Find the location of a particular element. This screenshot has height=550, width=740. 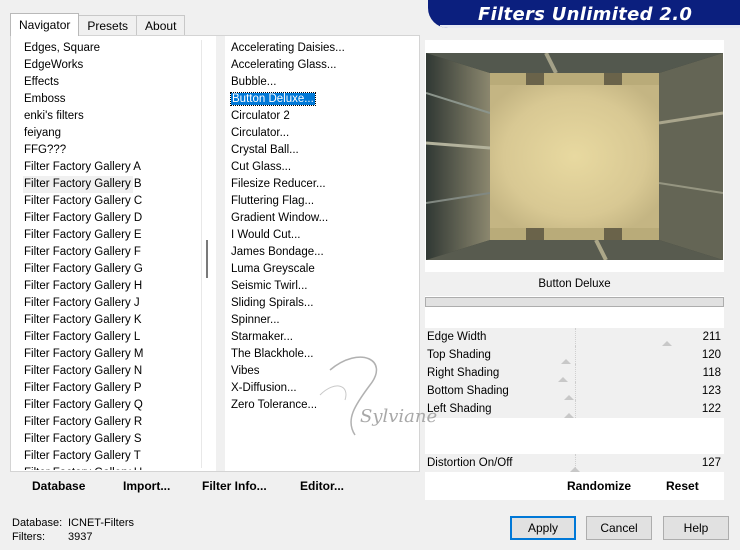

filter-item: Luma Greyscale is located at coordinates (324, 269).